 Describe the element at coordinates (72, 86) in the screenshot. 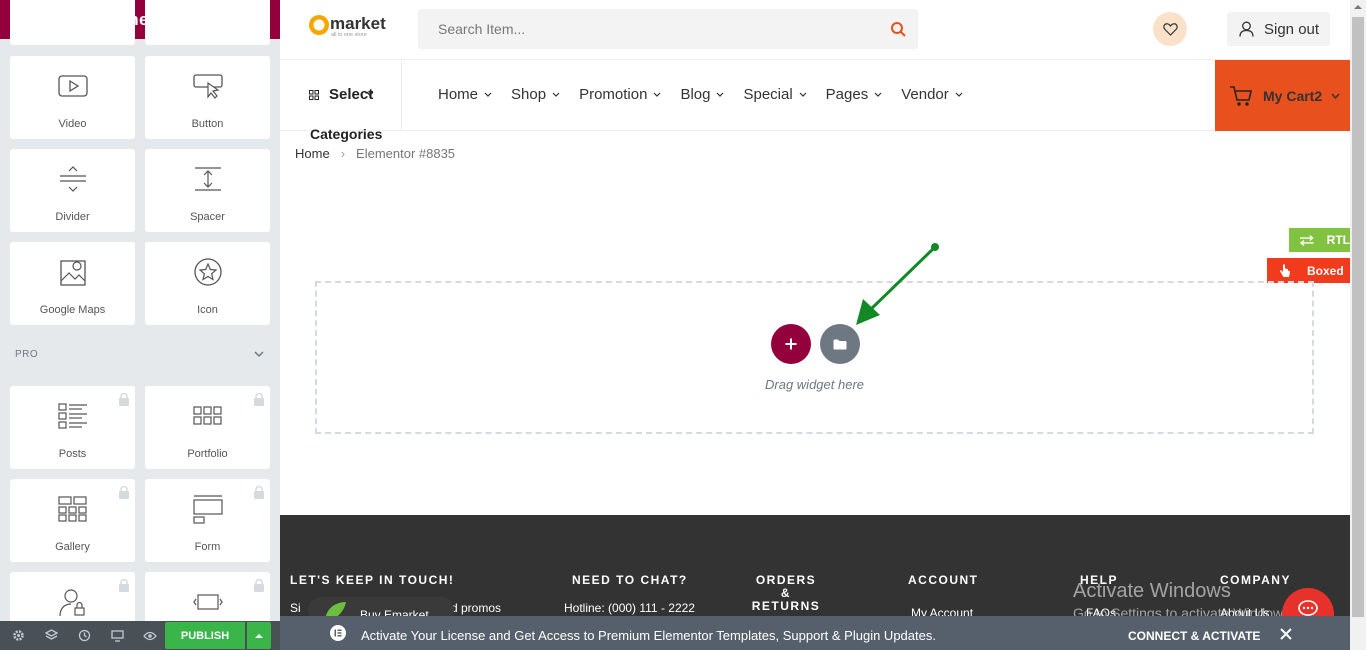

I see `video-icon` at that location.